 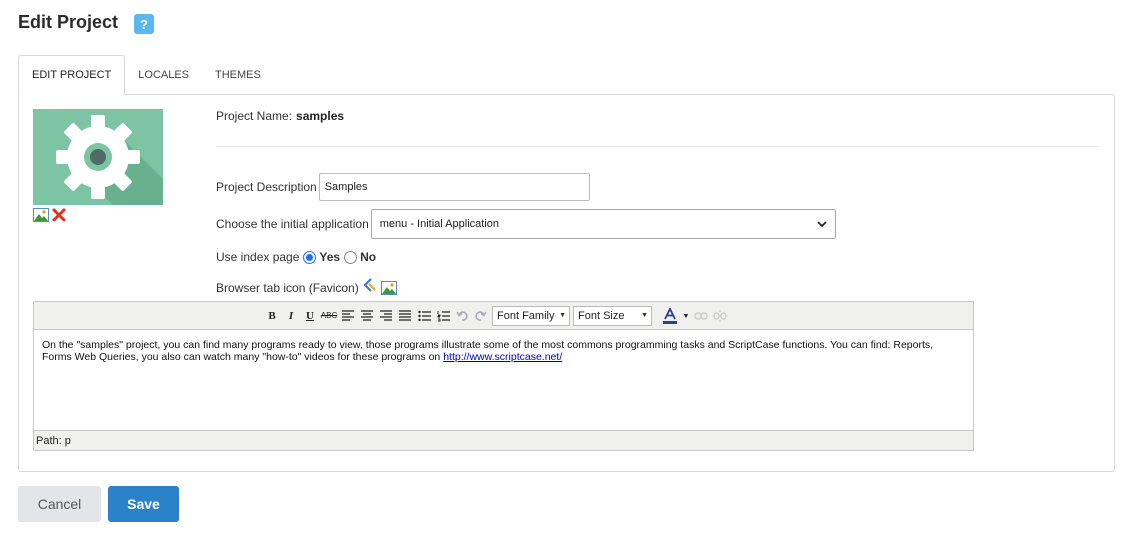 I want to click on page-header: Edit Project ?, so click(x=86, y=22).